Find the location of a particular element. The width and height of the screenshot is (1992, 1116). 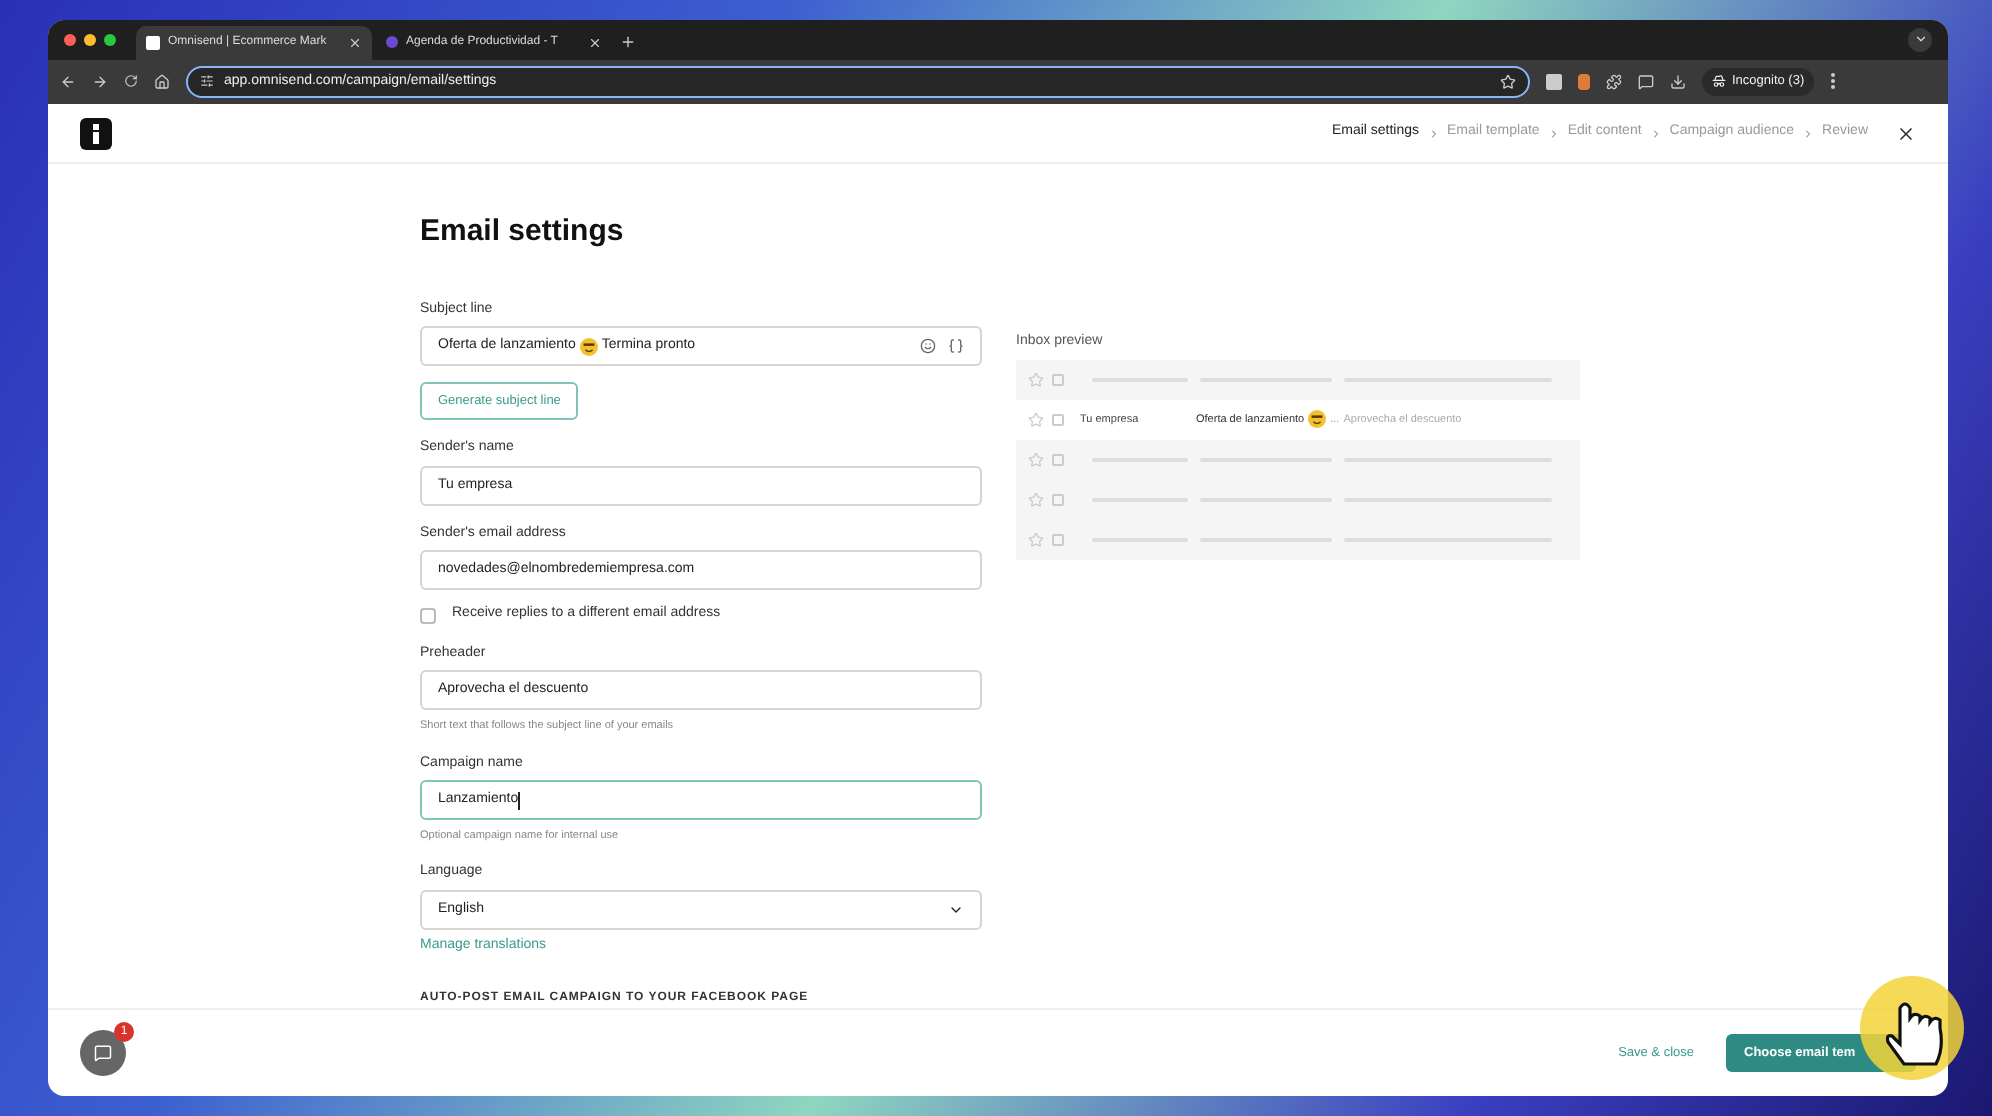

extensions-icon is located at coordinates (1614, 81).